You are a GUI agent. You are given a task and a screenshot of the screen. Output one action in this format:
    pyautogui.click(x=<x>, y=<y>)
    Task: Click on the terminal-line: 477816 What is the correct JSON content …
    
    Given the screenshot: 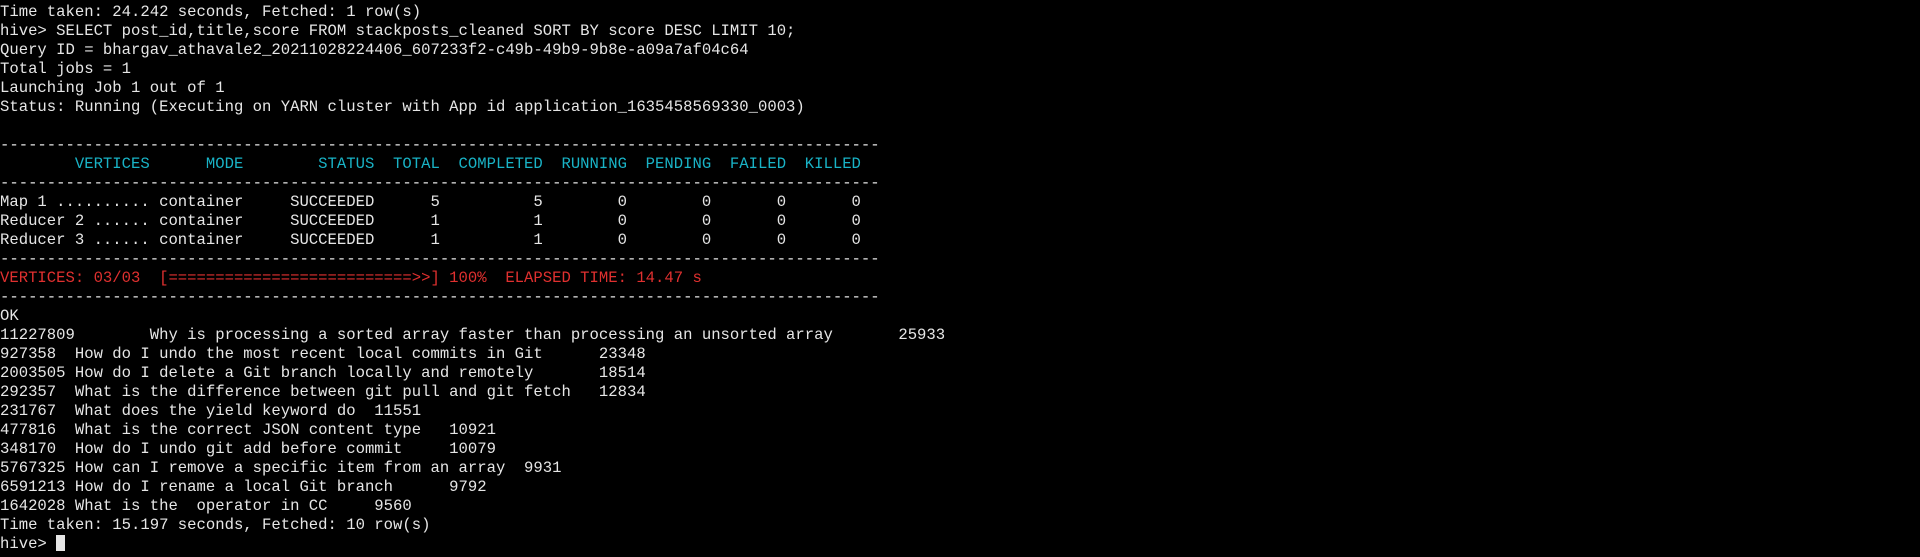 What is the action you would take?
    pyautogui.click(x=248, y=430)
    